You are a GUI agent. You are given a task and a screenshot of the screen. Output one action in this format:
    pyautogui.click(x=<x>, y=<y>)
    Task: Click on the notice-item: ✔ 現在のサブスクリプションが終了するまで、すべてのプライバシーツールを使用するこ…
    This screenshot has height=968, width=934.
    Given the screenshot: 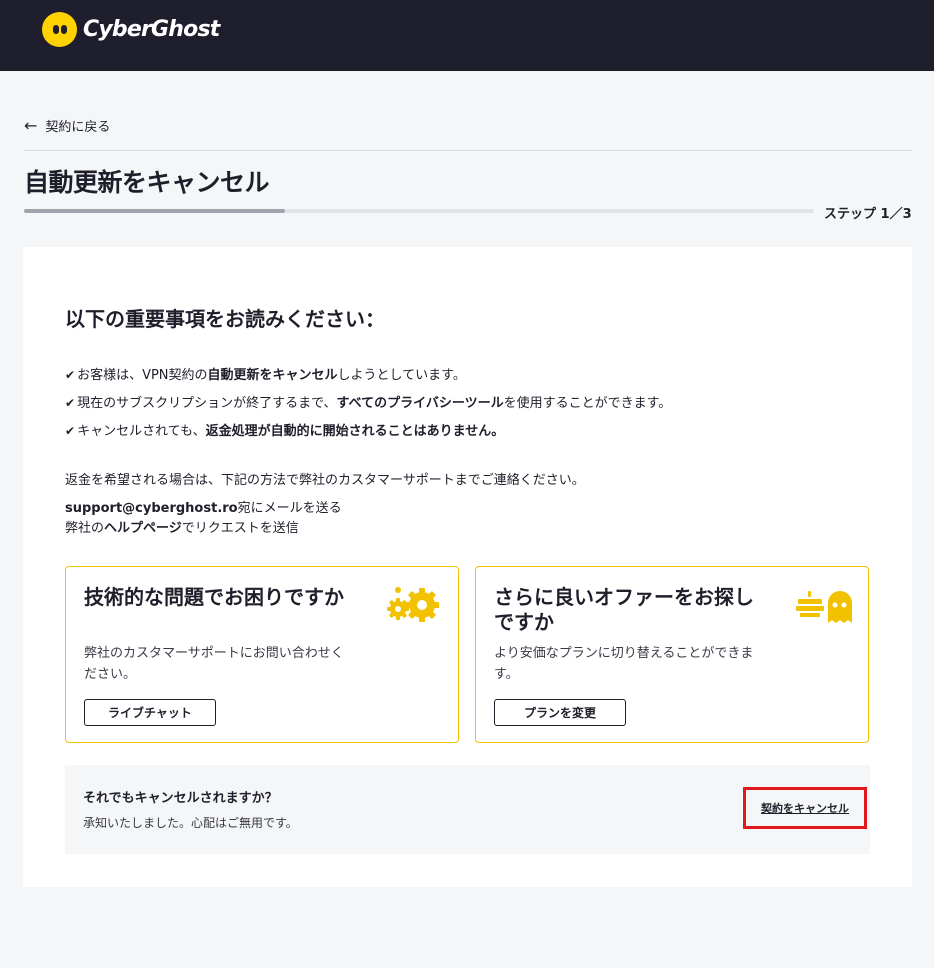 What is the action you would take?
    pyautogui.click(x=368, y=403)
    